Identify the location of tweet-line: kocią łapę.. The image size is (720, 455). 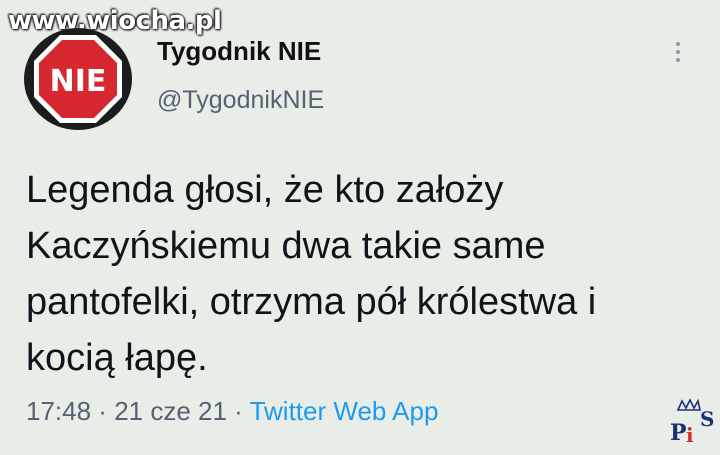
(117, 358).